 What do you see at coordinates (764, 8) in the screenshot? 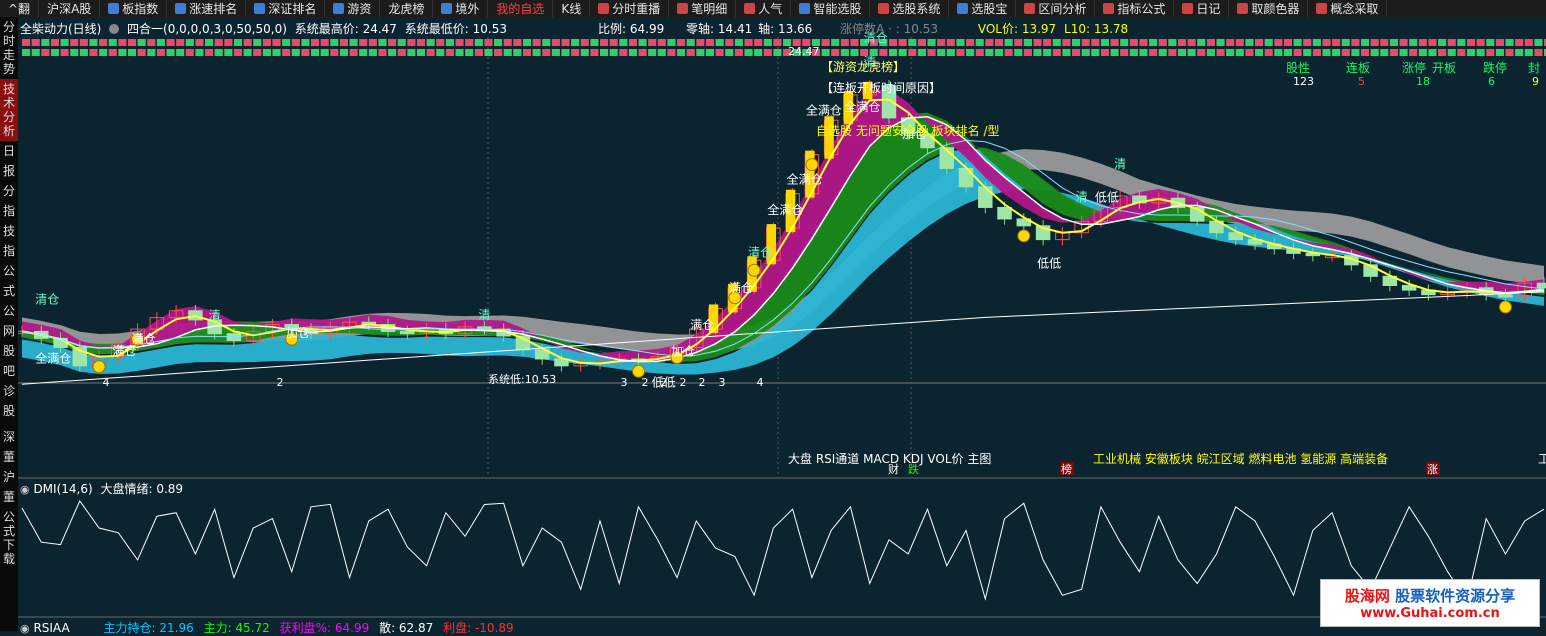
I see `toolbar-item: 人气` at bounding box center [764, 8].